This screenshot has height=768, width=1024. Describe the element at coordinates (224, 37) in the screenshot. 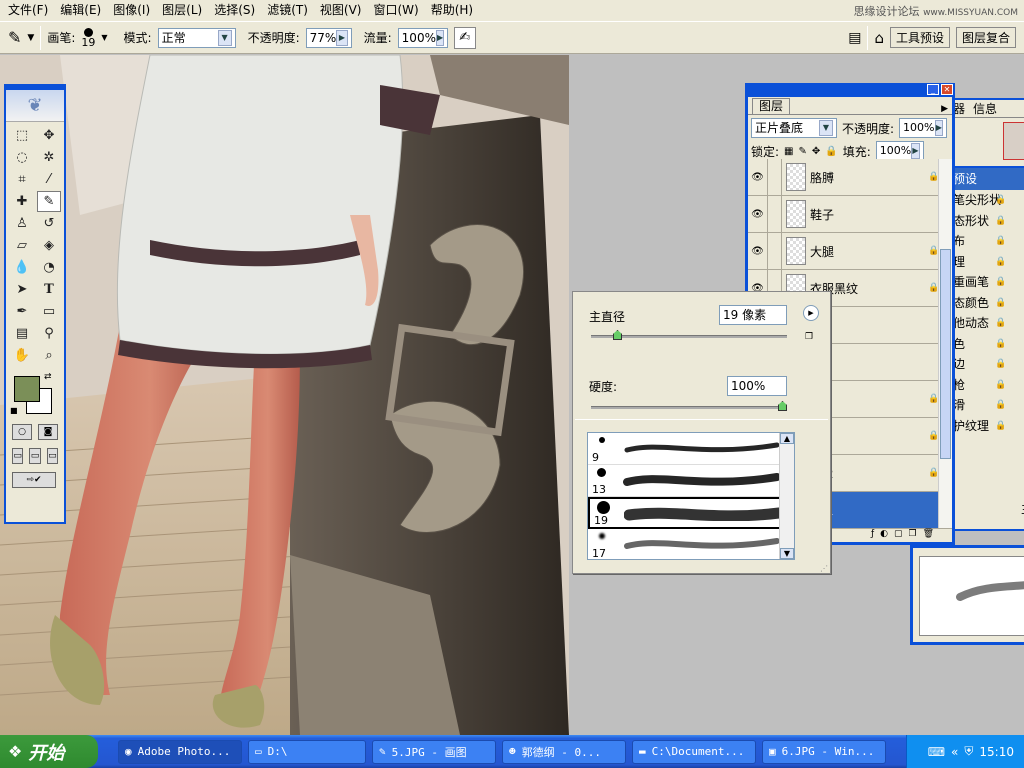

I see `mode-dropdown-icon: ▼` at that location.